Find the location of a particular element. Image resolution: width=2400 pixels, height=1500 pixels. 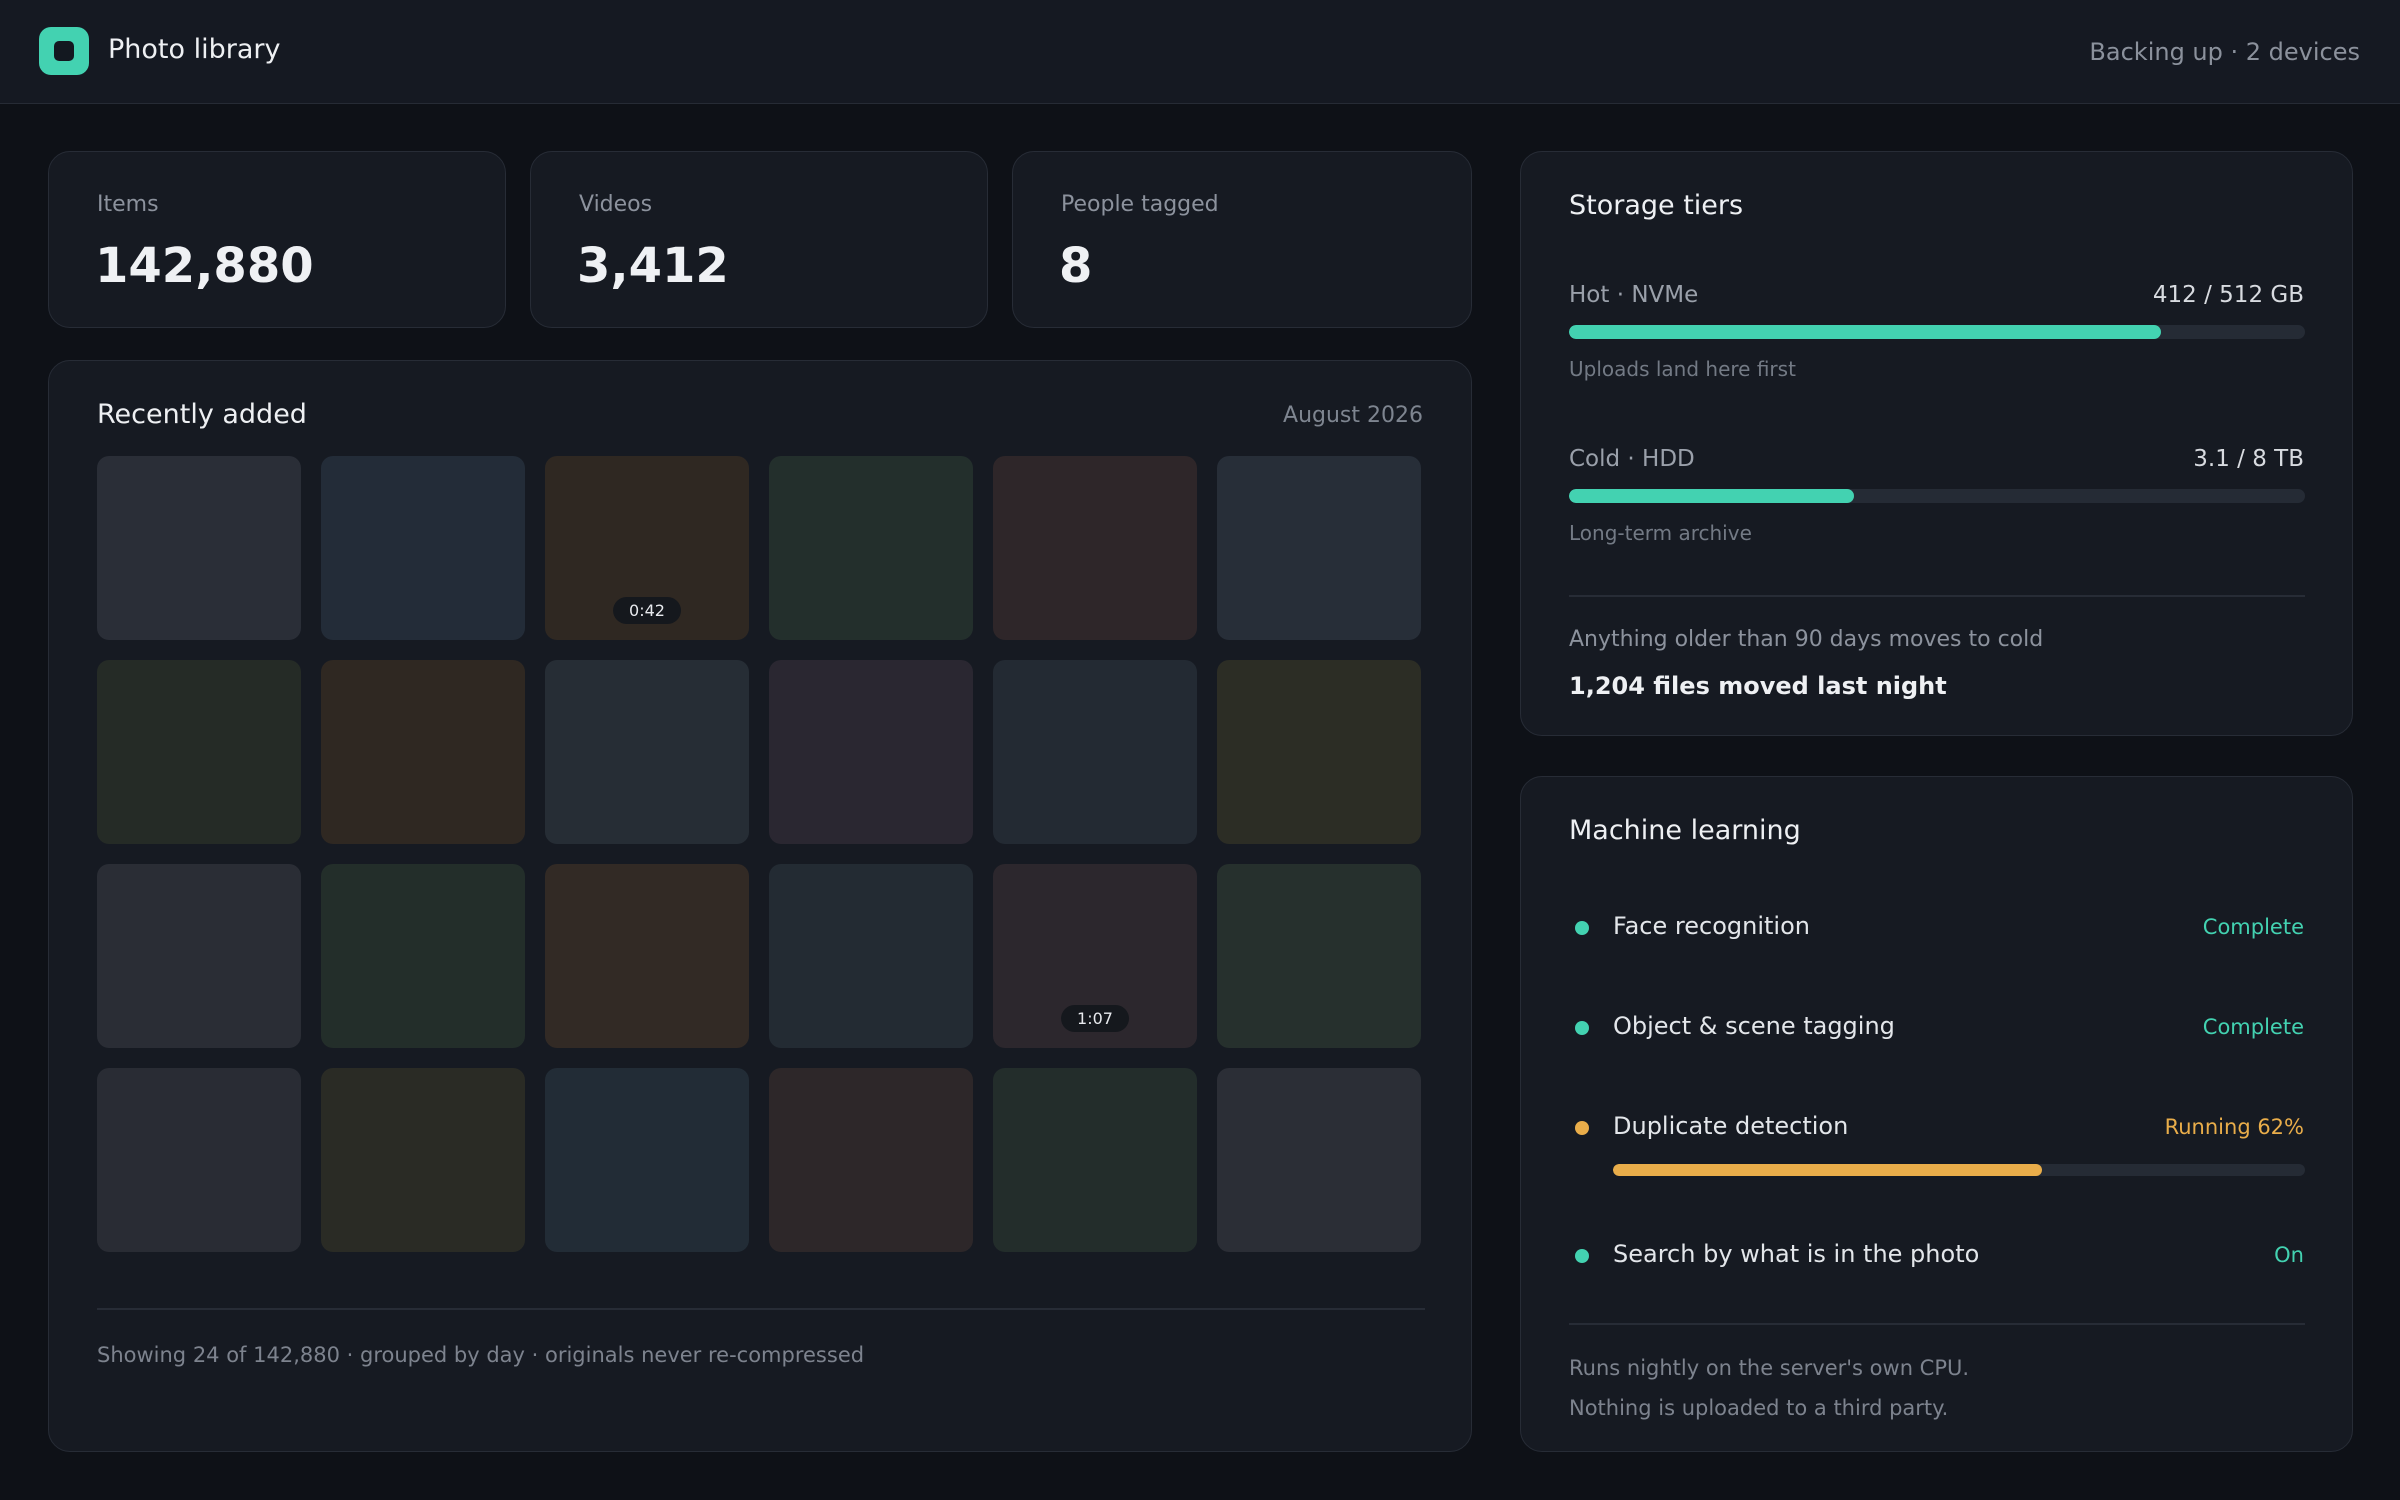

ml-task-duplicate-detection: Duplicate detection is located at coordinates (1731, 1126).